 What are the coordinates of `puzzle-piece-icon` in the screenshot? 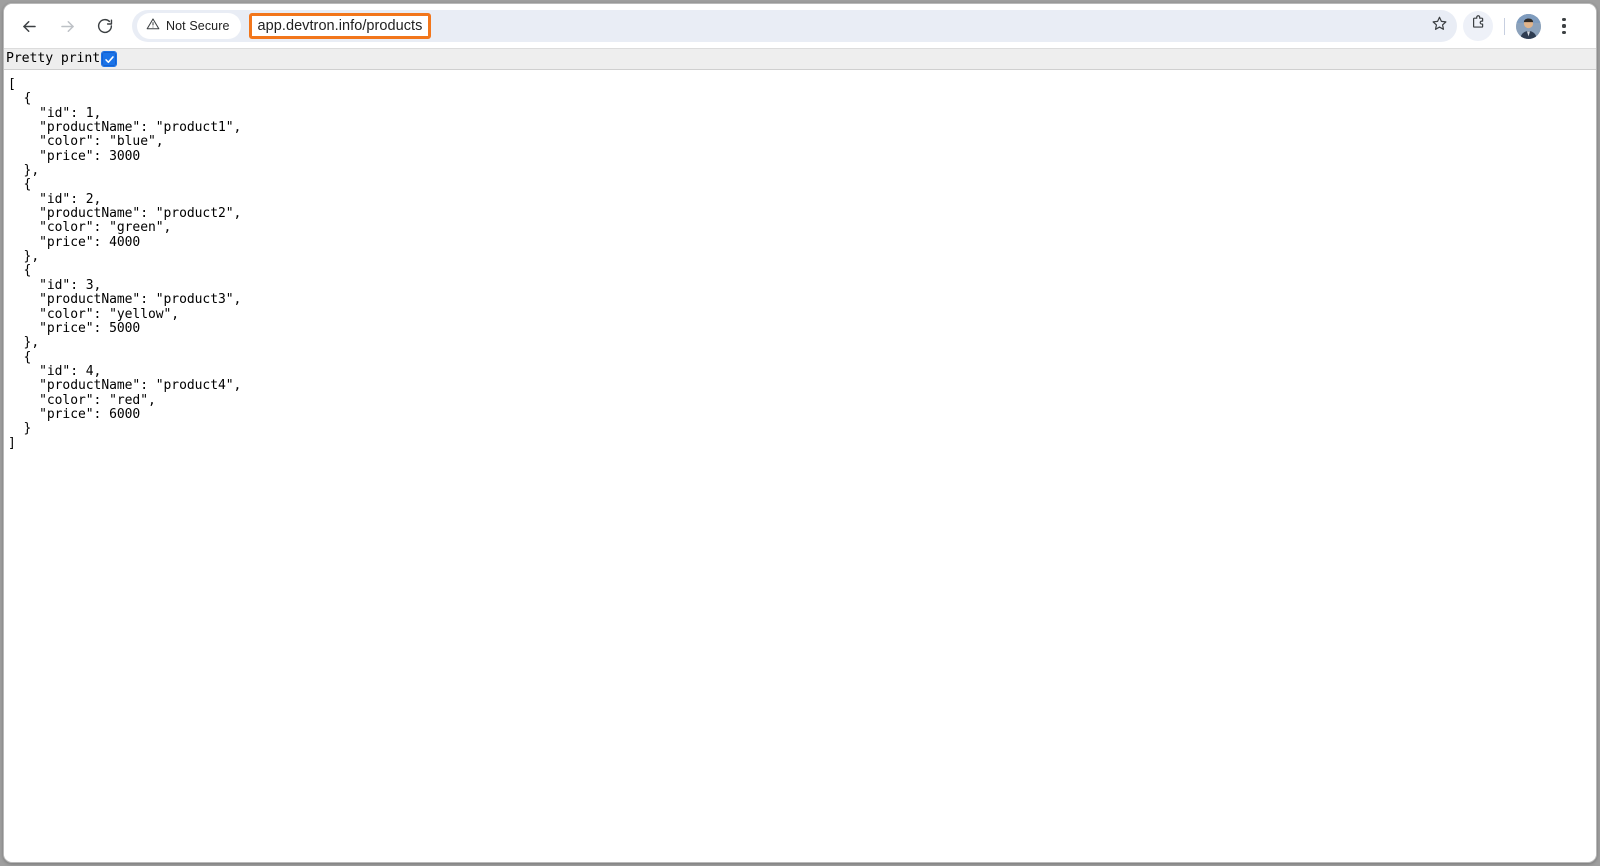 It's located at (1478, 26).